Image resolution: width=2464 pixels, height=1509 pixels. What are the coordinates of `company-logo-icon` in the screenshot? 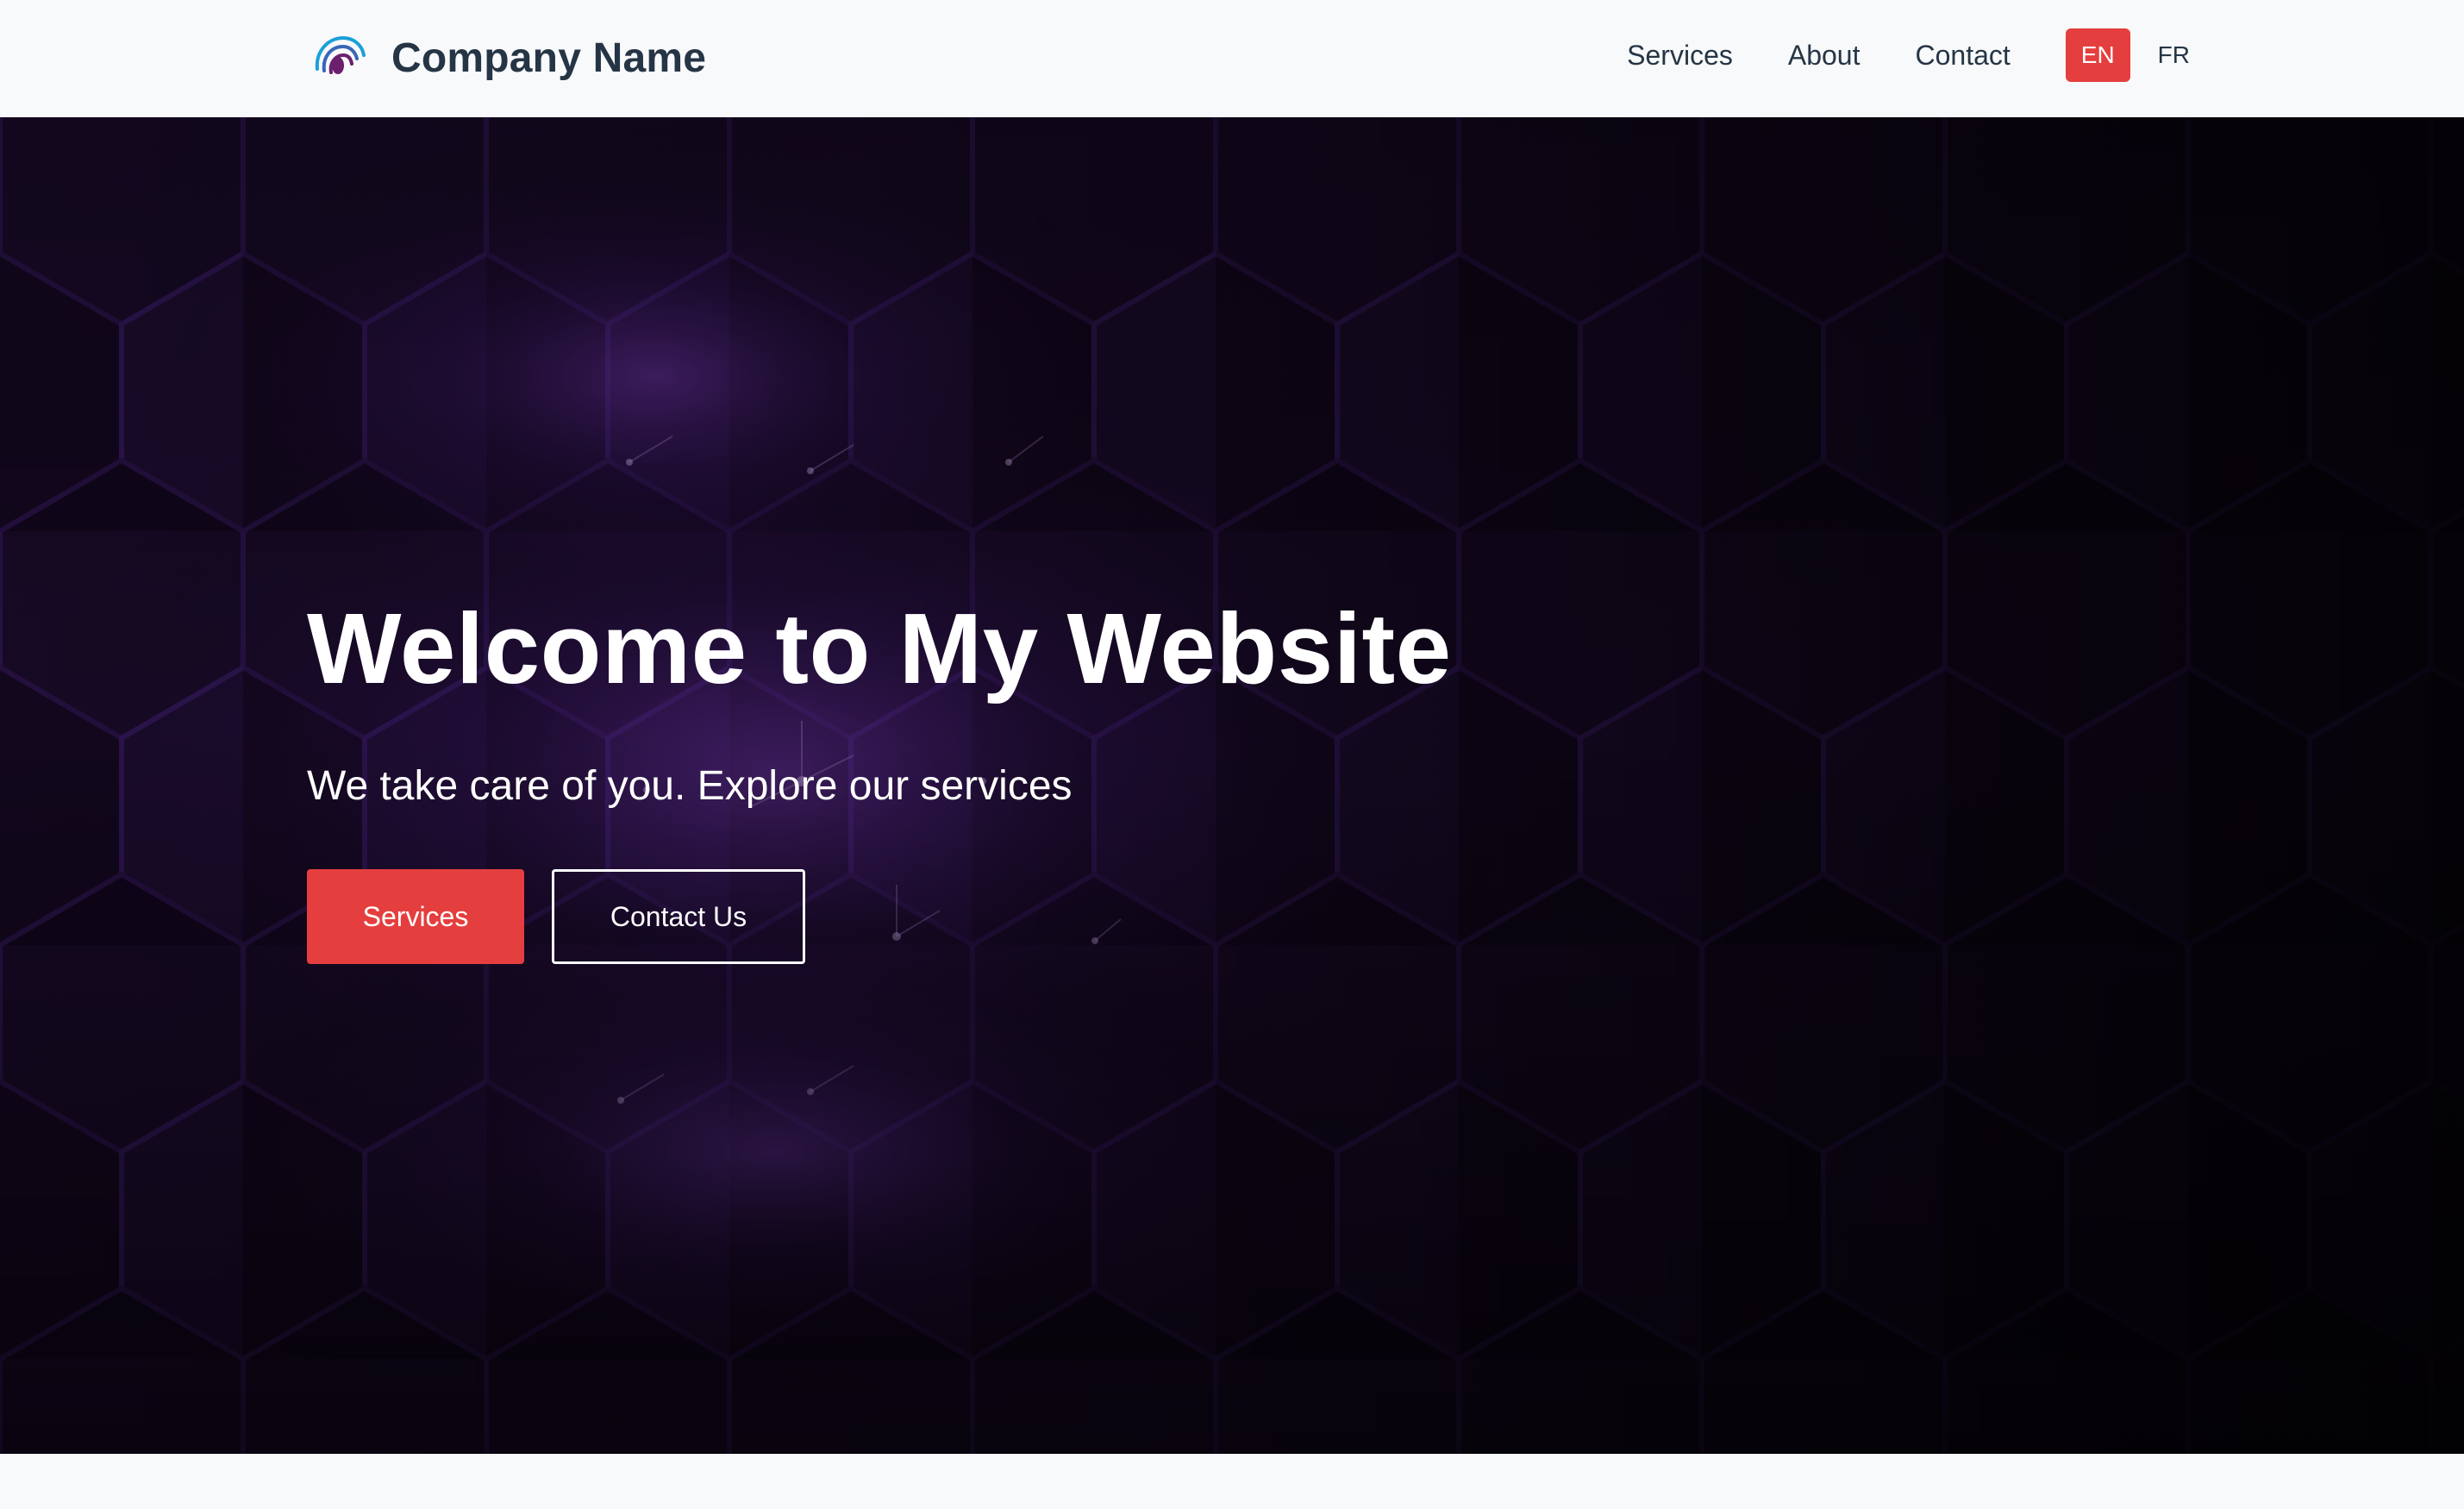 It's located at (339, 59).